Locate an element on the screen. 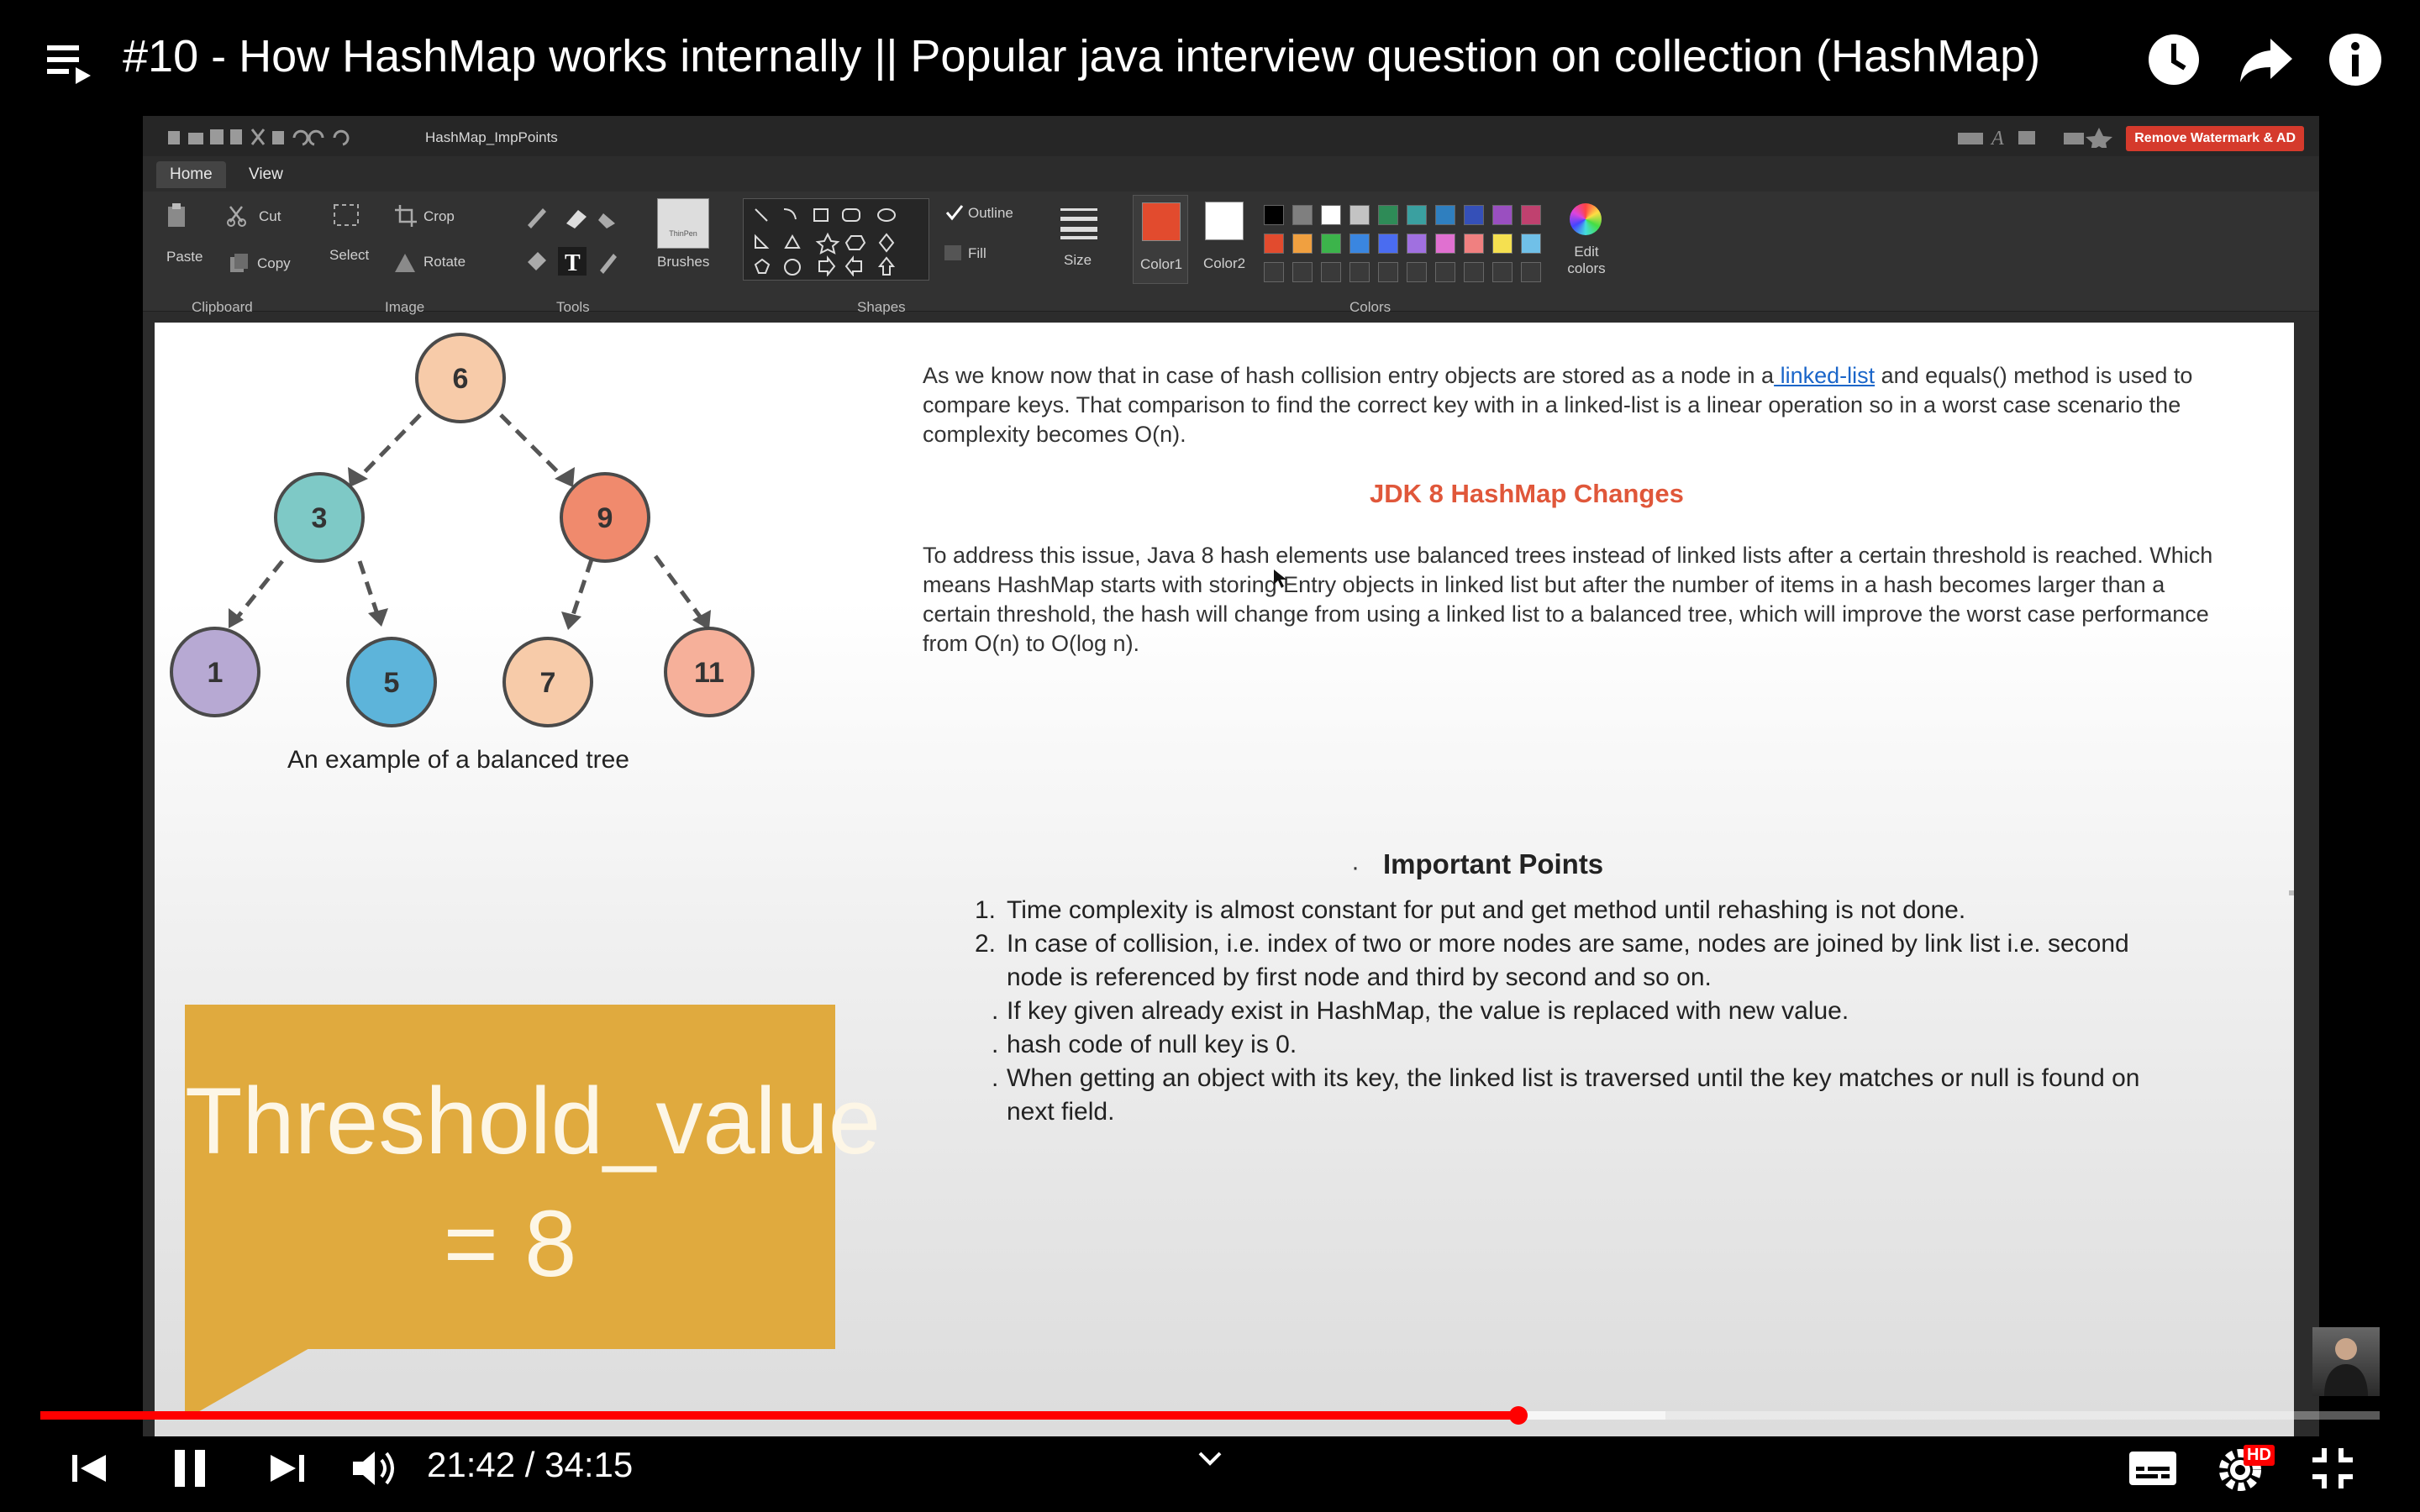  copy-icon is located at coordinates (239, 263).